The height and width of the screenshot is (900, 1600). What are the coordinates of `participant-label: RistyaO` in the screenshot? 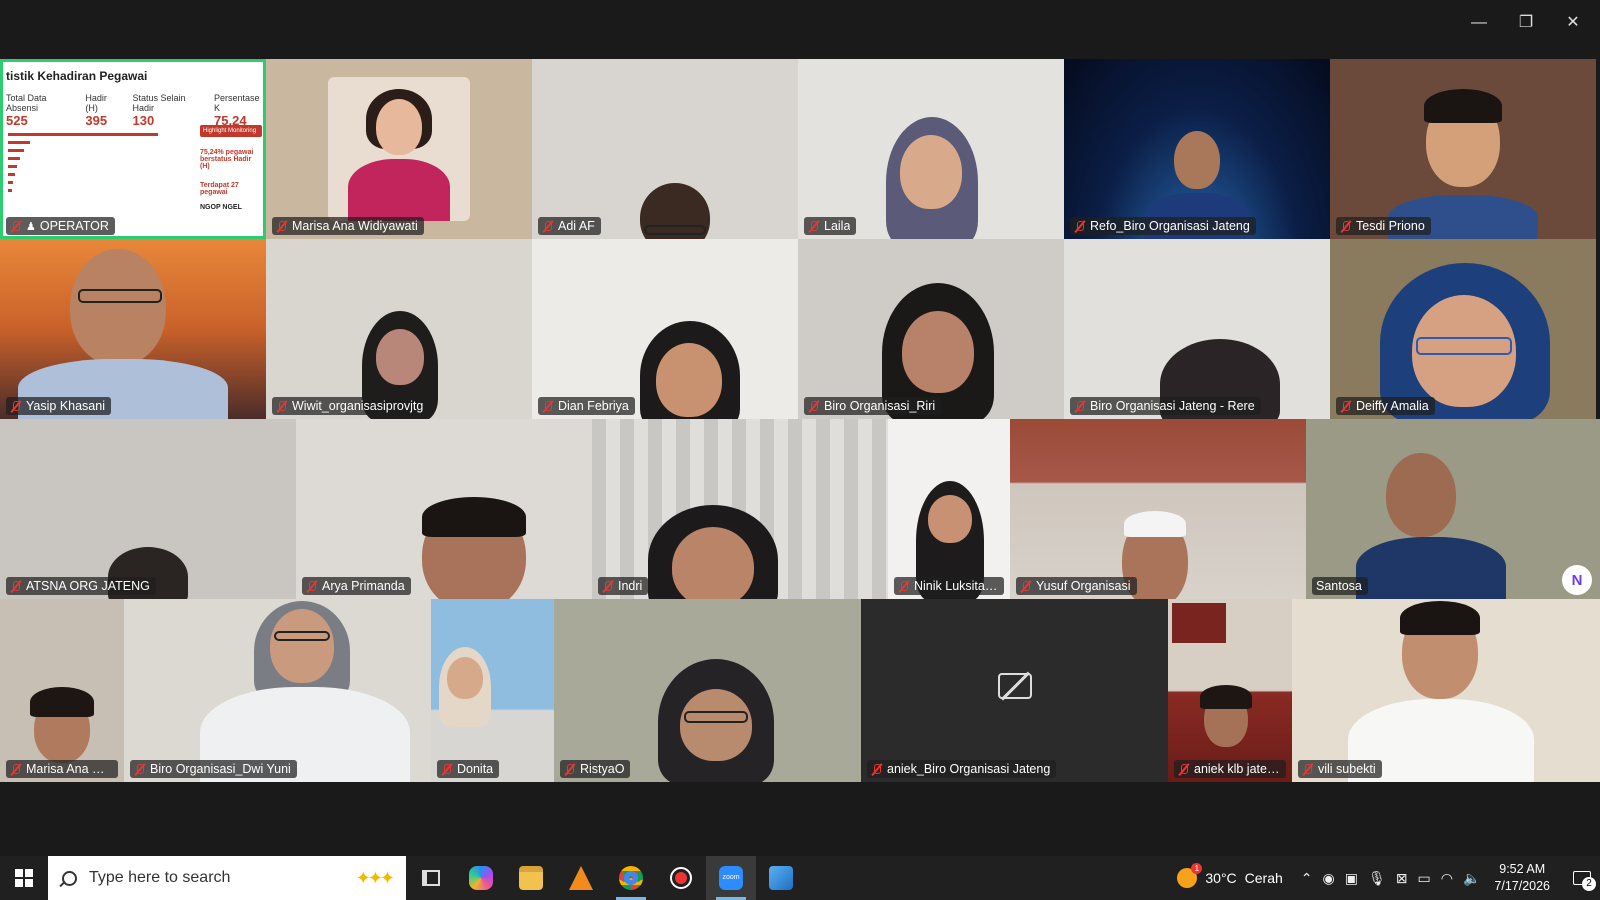 It's located at (595, 769).